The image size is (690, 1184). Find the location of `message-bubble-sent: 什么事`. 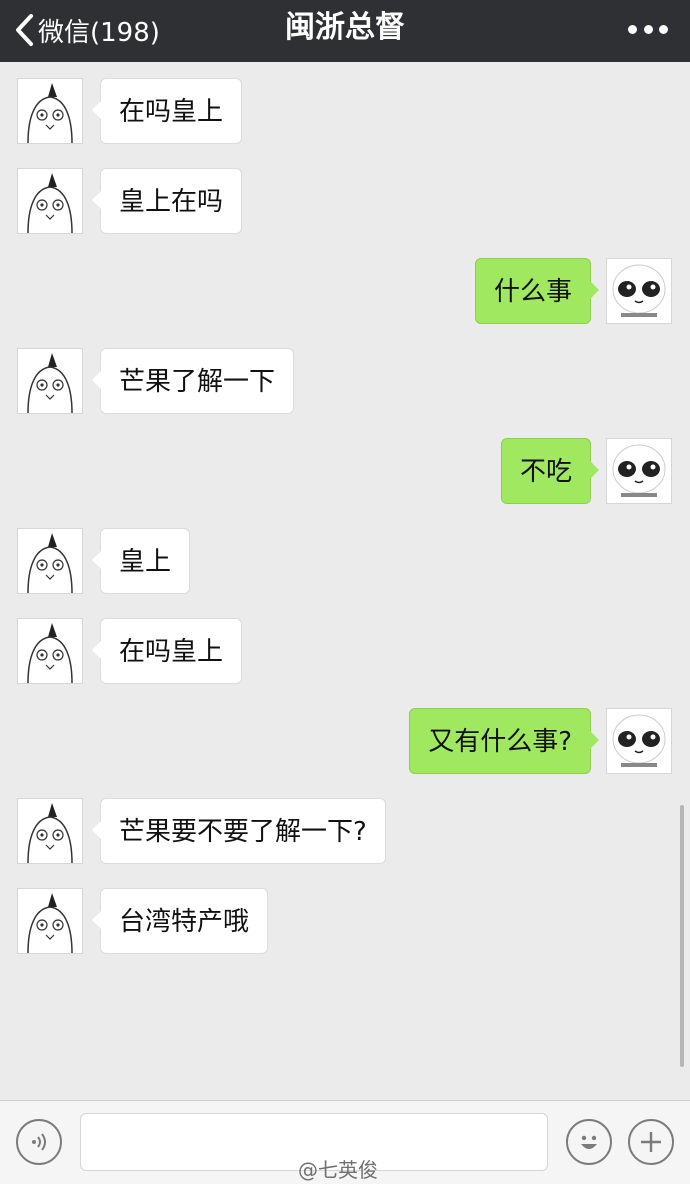

message-bubble-sent: 什么事 is located at coordinates (537, 291).